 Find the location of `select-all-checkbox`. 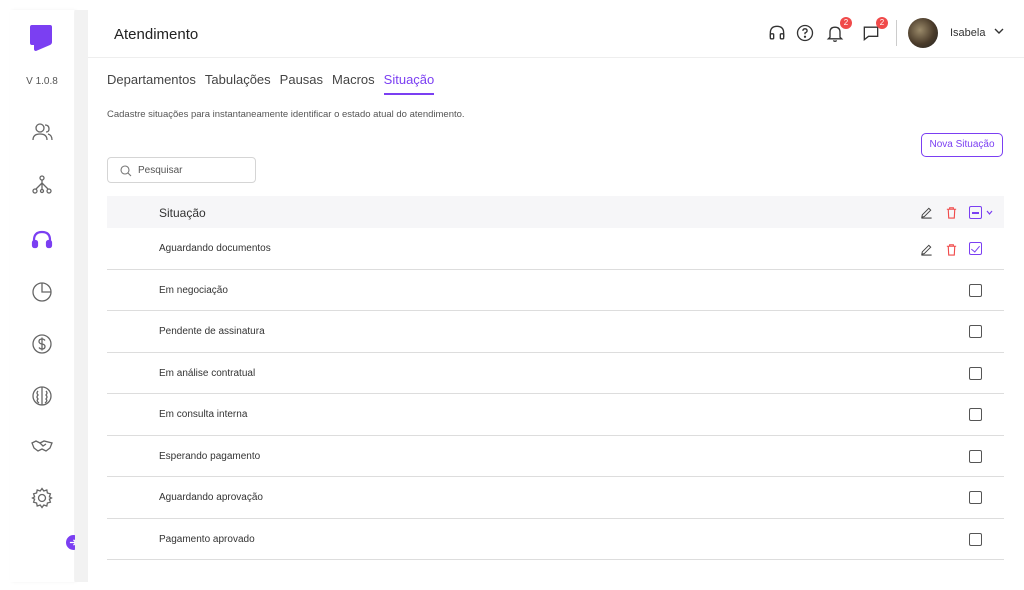

select-all-checkbox is located at coordinates (975, 212).